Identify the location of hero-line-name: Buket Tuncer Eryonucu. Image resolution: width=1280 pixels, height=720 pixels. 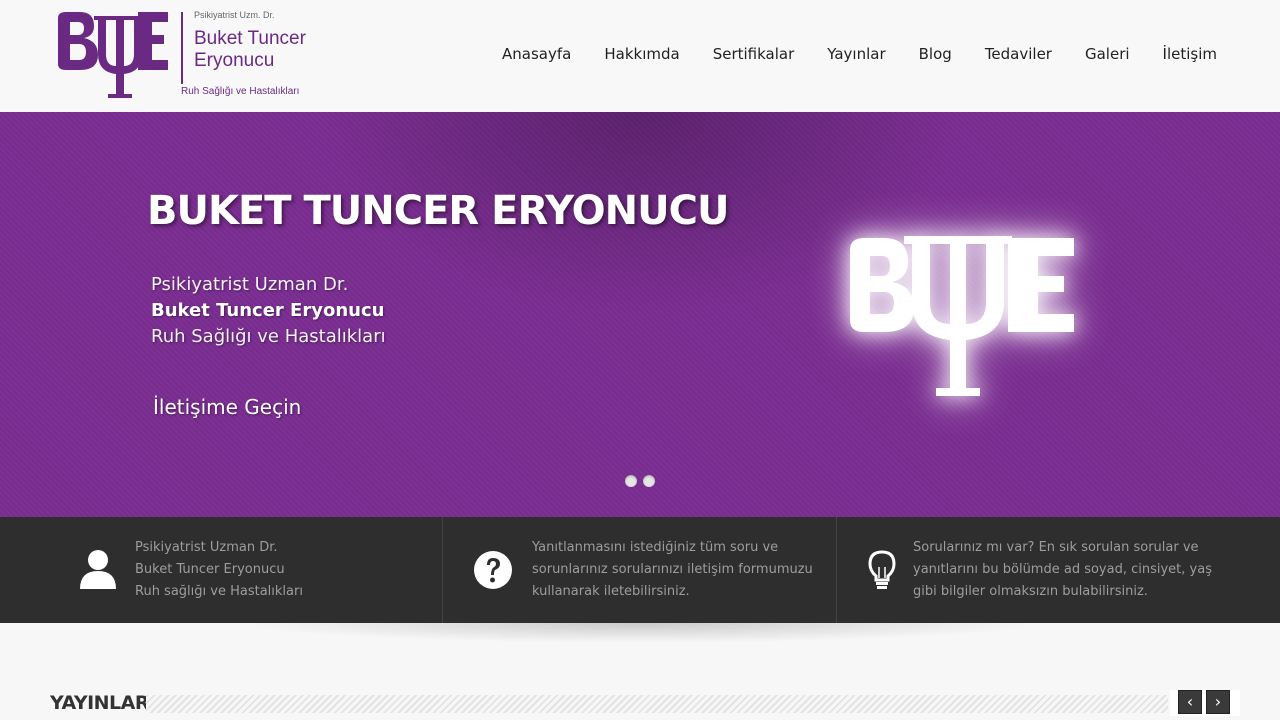
(268, 310).